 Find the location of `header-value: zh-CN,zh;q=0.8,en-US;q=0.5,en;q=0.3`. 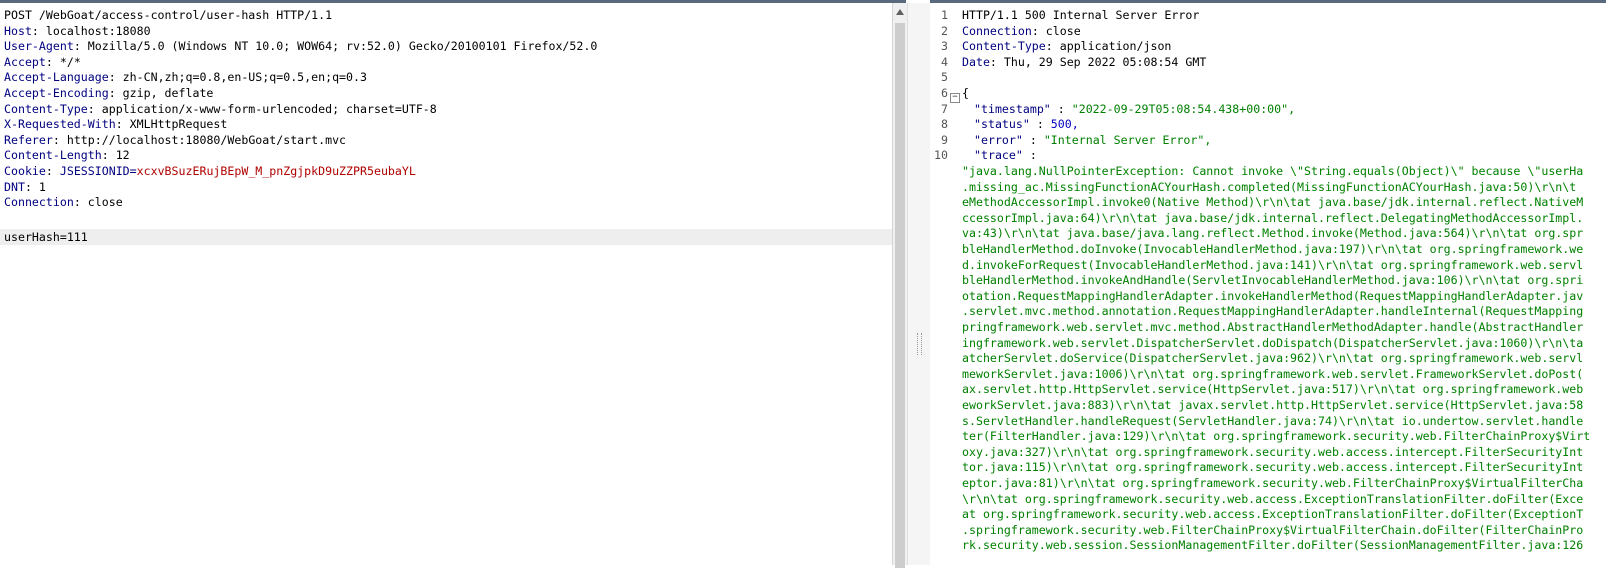

header-value: zh-CN,zh;q=0.8,en-US;q=0.5,en;q=0.3 is located at coordinates (241, 77).